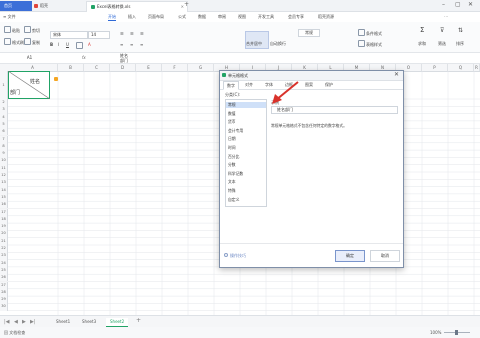 The width and height of the screenshot is (480, 338). I want to click on tab-alignment: 对齐, so click(249, 84).